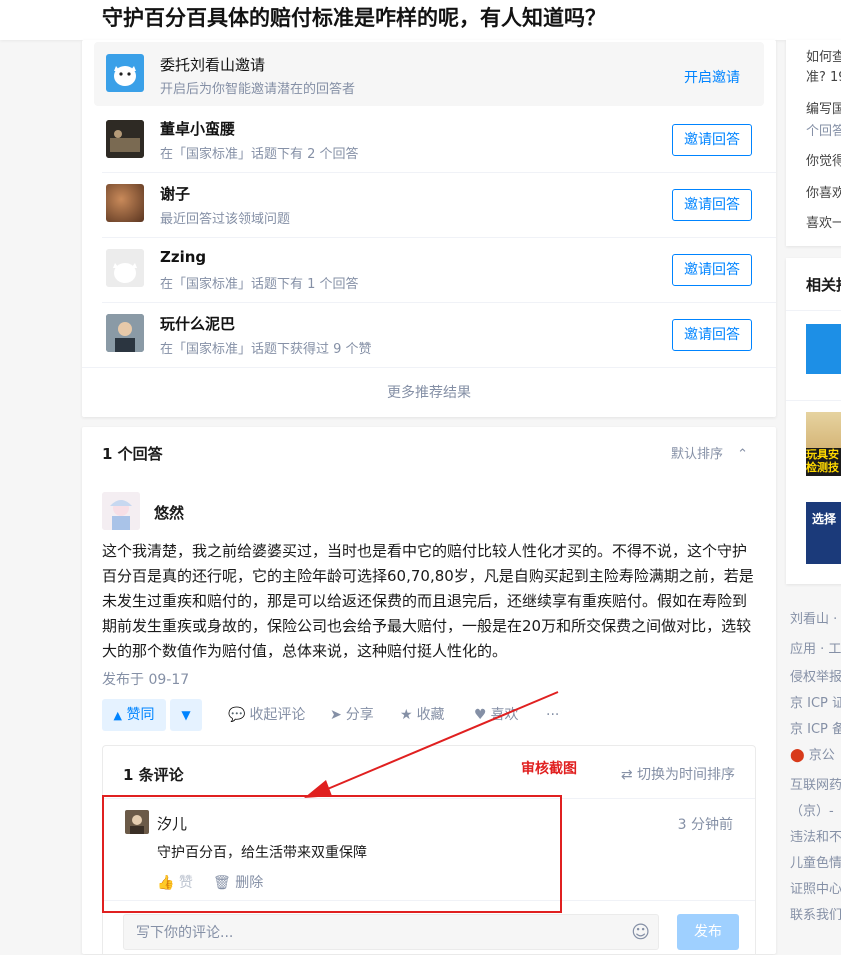  Describe the element at coordinates (815, 861) in the screenshot. I see `footer-link: 儿童色情` at that location.